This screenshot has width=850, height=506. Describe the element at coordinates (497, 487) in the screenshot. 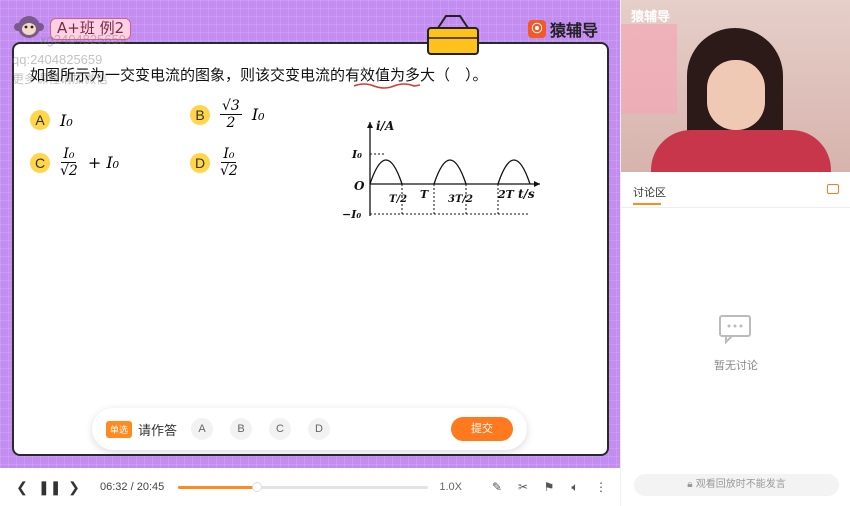

I see `annotate-icon: ✎` at that location.